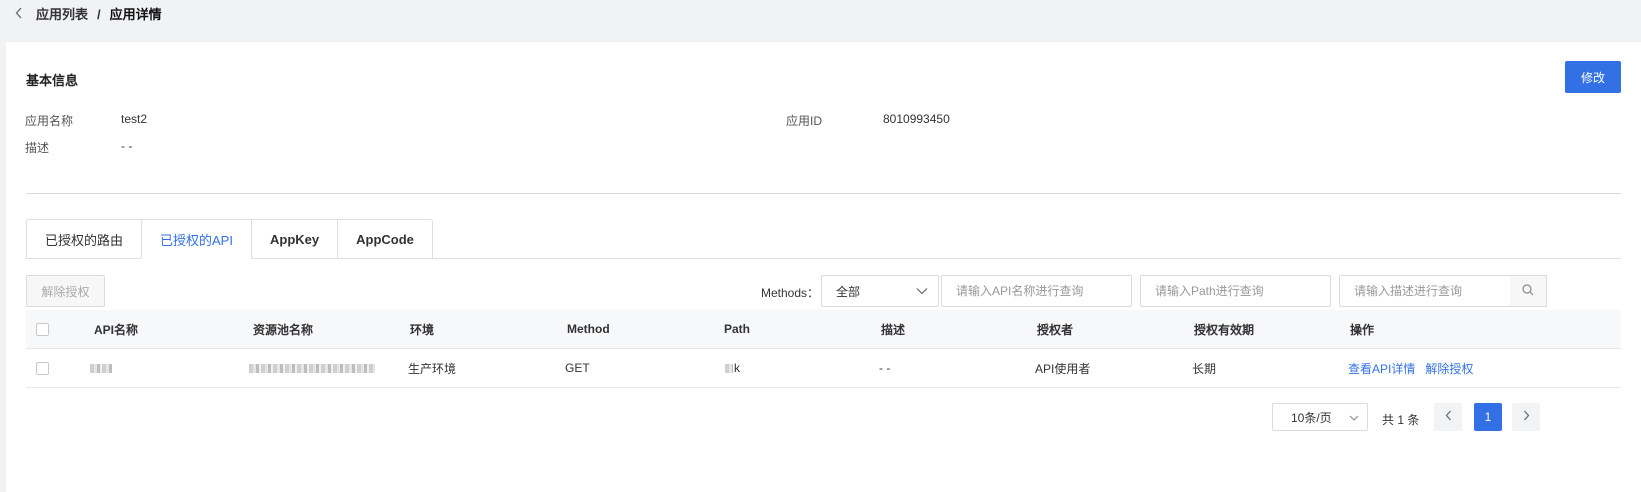 This screenshot has width=1641, height=492. I want to click on api-name-cell, so click(101, 368).